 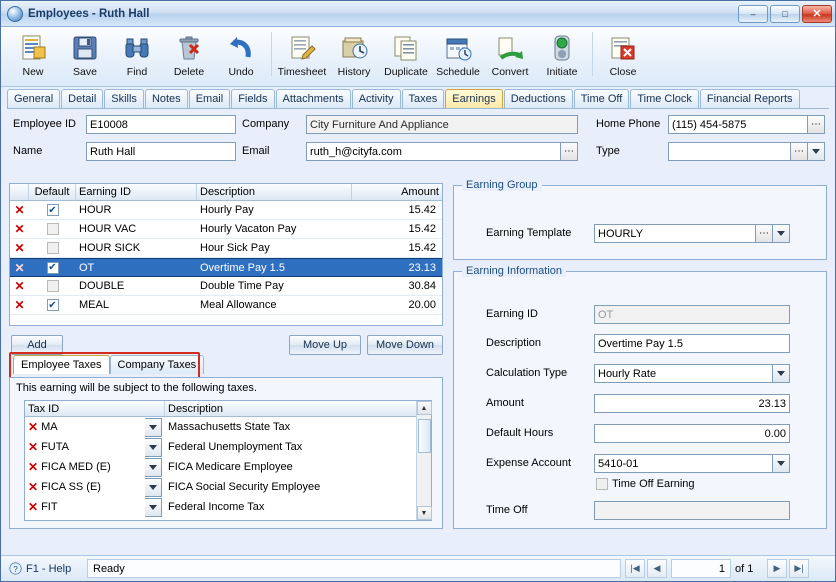 I want to click on toolbar-new-button: New, so click(x=33, y=54).